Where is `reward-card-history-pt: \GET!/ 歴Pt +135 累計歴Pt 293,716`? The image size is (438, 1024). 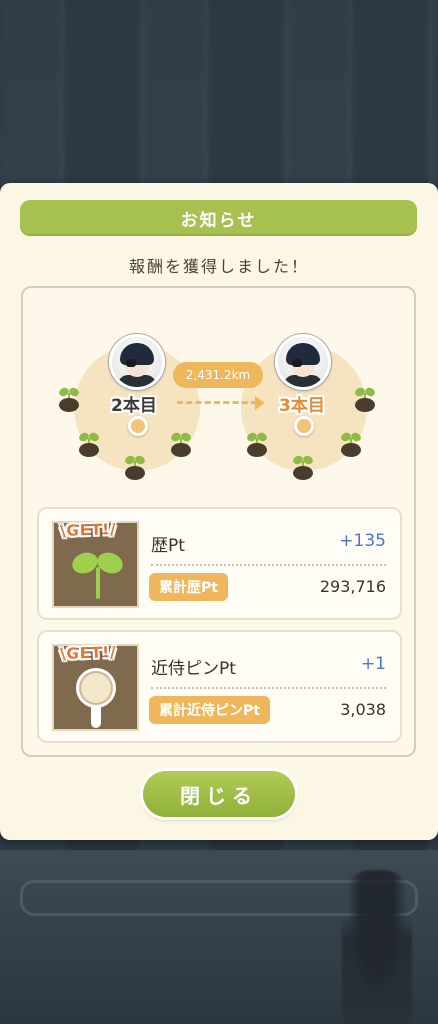 reward-card-history-pt: \GET!/ 歴Pt +135 累計歴Pt 293,716 is located at coordinates (219, 563).